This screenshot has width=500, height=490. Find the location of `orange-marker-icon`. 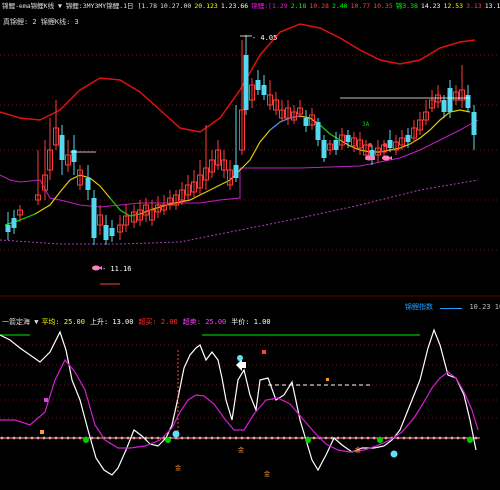

orange-marker-icon is located at coordinates (42, 432).